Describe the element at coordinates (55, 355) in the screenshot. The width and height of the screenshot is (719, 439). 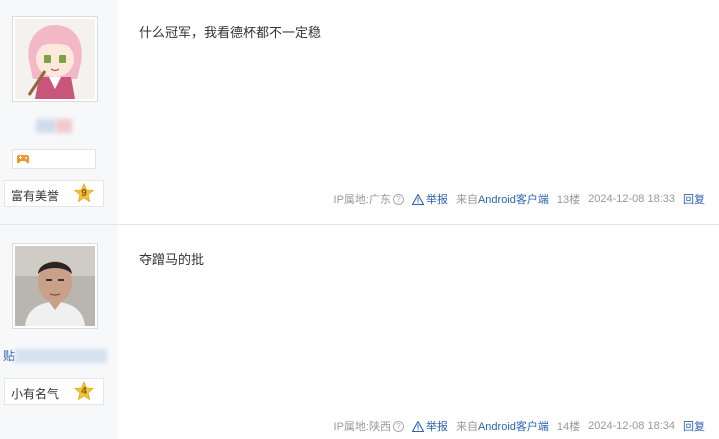
I see `username-blurred: 贴` at that location.